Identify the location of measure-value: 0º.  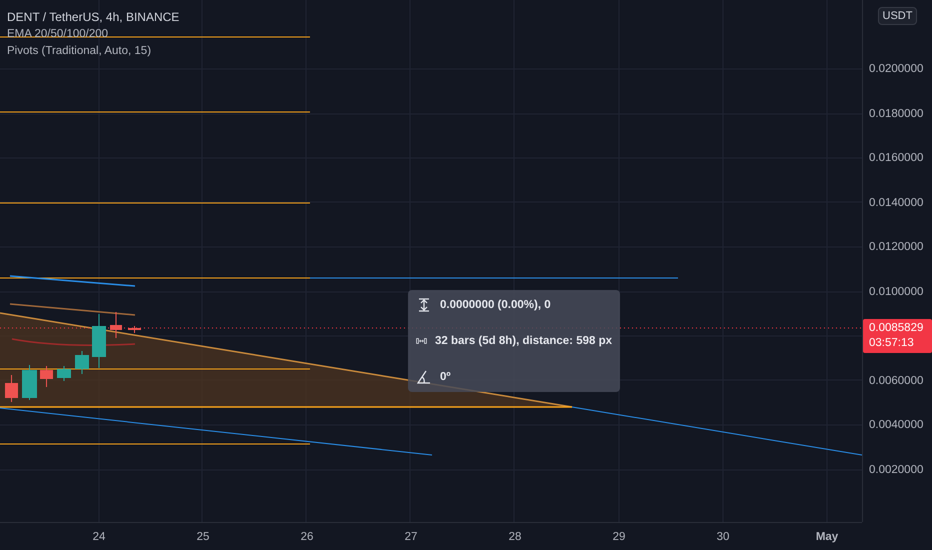
(445, 377).